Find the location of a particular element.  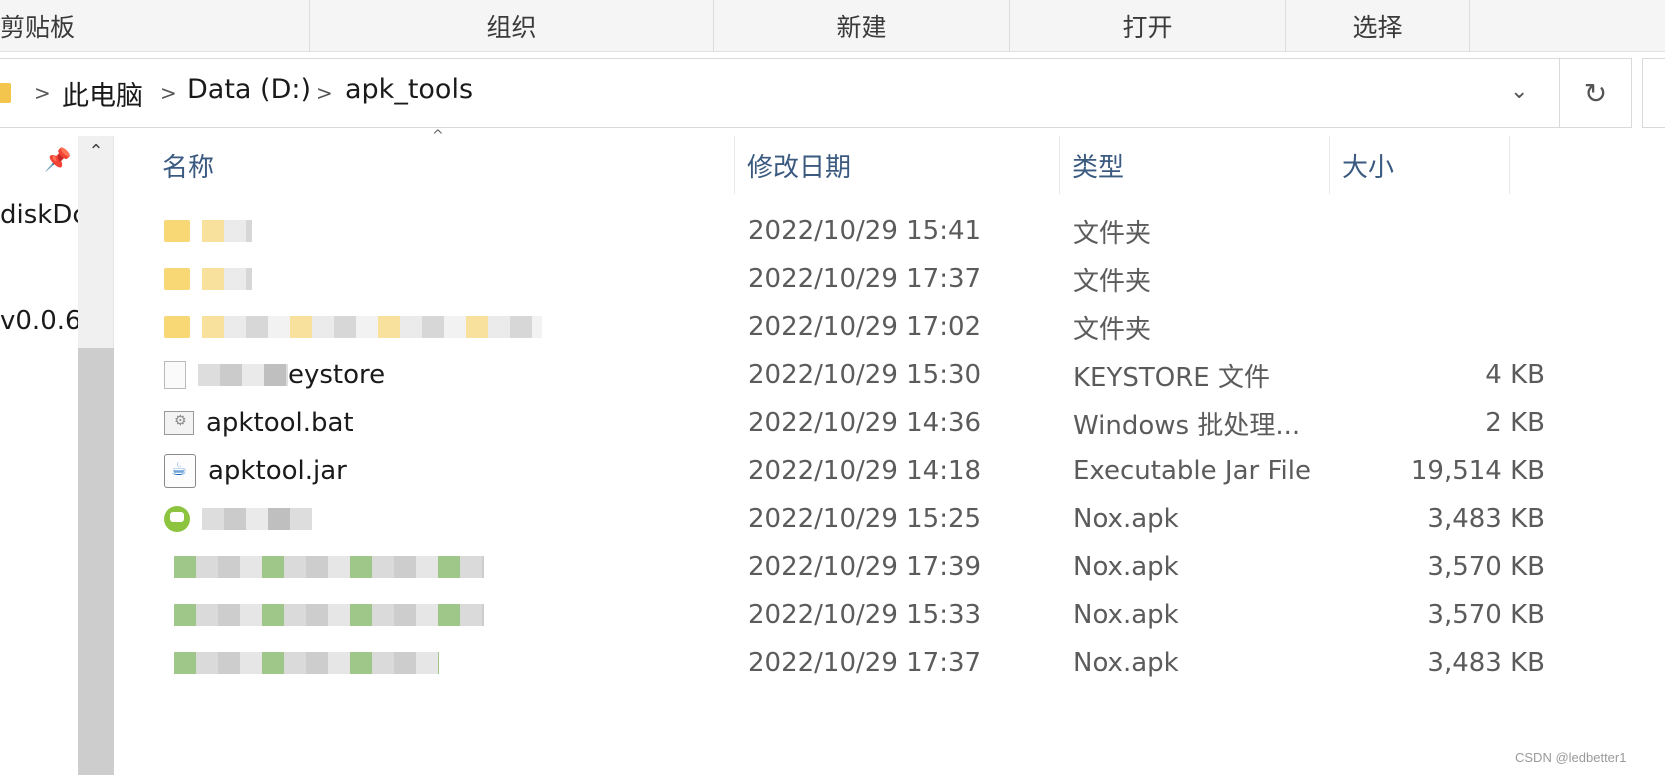

column-header-type: 类型 is located at coordinates (1195, 165).